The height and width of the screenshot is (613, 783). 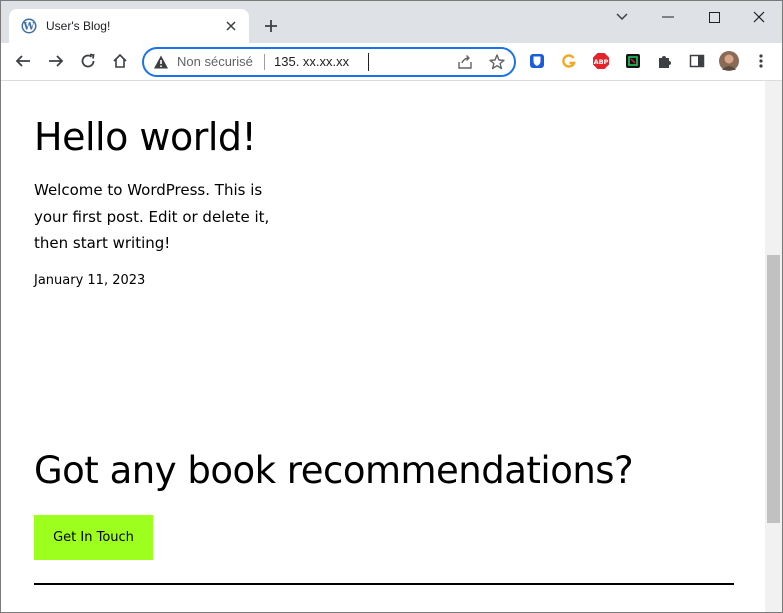 What do you see at coordinates (88, 61) in the screenshot?
I see `reload-icon` at bounding box center [88, 61].